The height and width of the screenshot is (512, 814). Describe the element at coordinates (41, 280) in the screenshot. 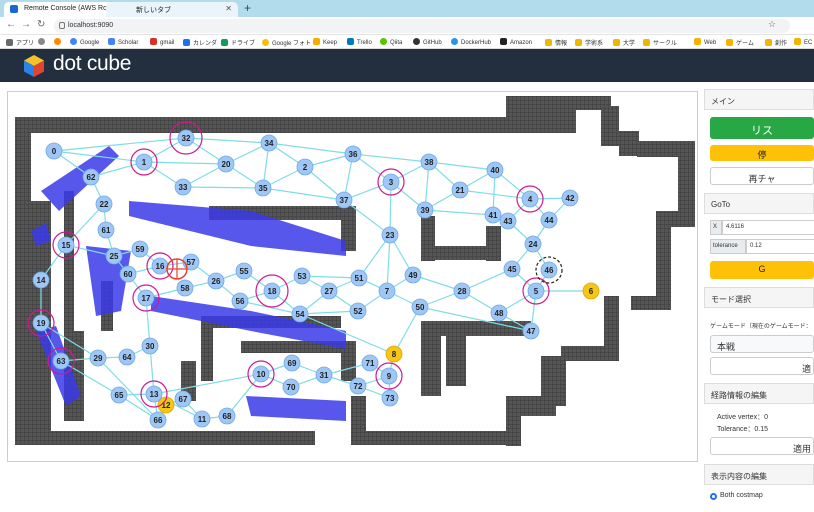

I see `graph-node: 14` at that location.